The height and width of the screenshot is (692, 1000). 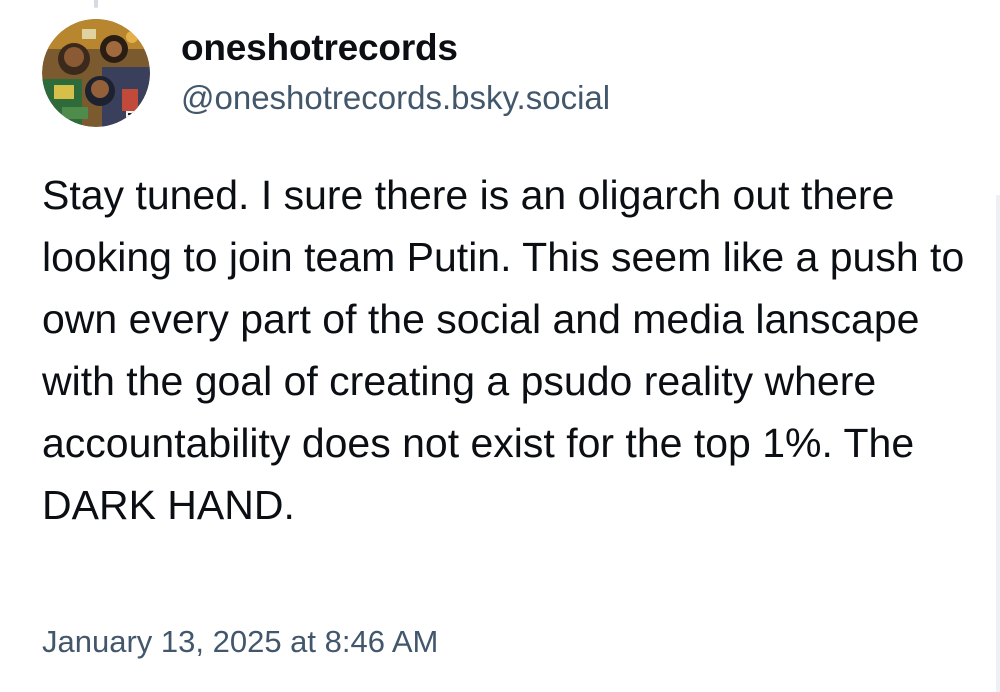 What do you see at coordinates (96, 73) in the screenshot?
I see `avatar` at bounding box center [96, 73].